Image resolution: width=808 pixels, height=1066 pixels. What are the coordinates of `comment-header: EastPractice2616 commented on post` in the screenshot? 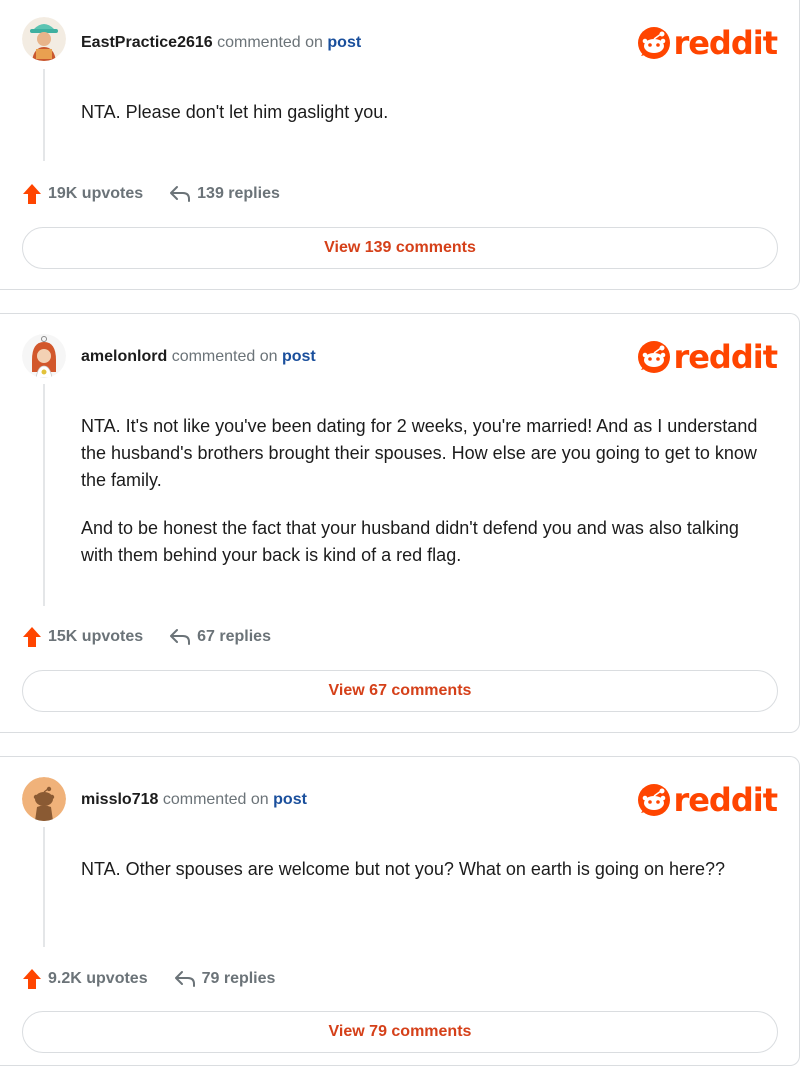 It's located at (221, 43).